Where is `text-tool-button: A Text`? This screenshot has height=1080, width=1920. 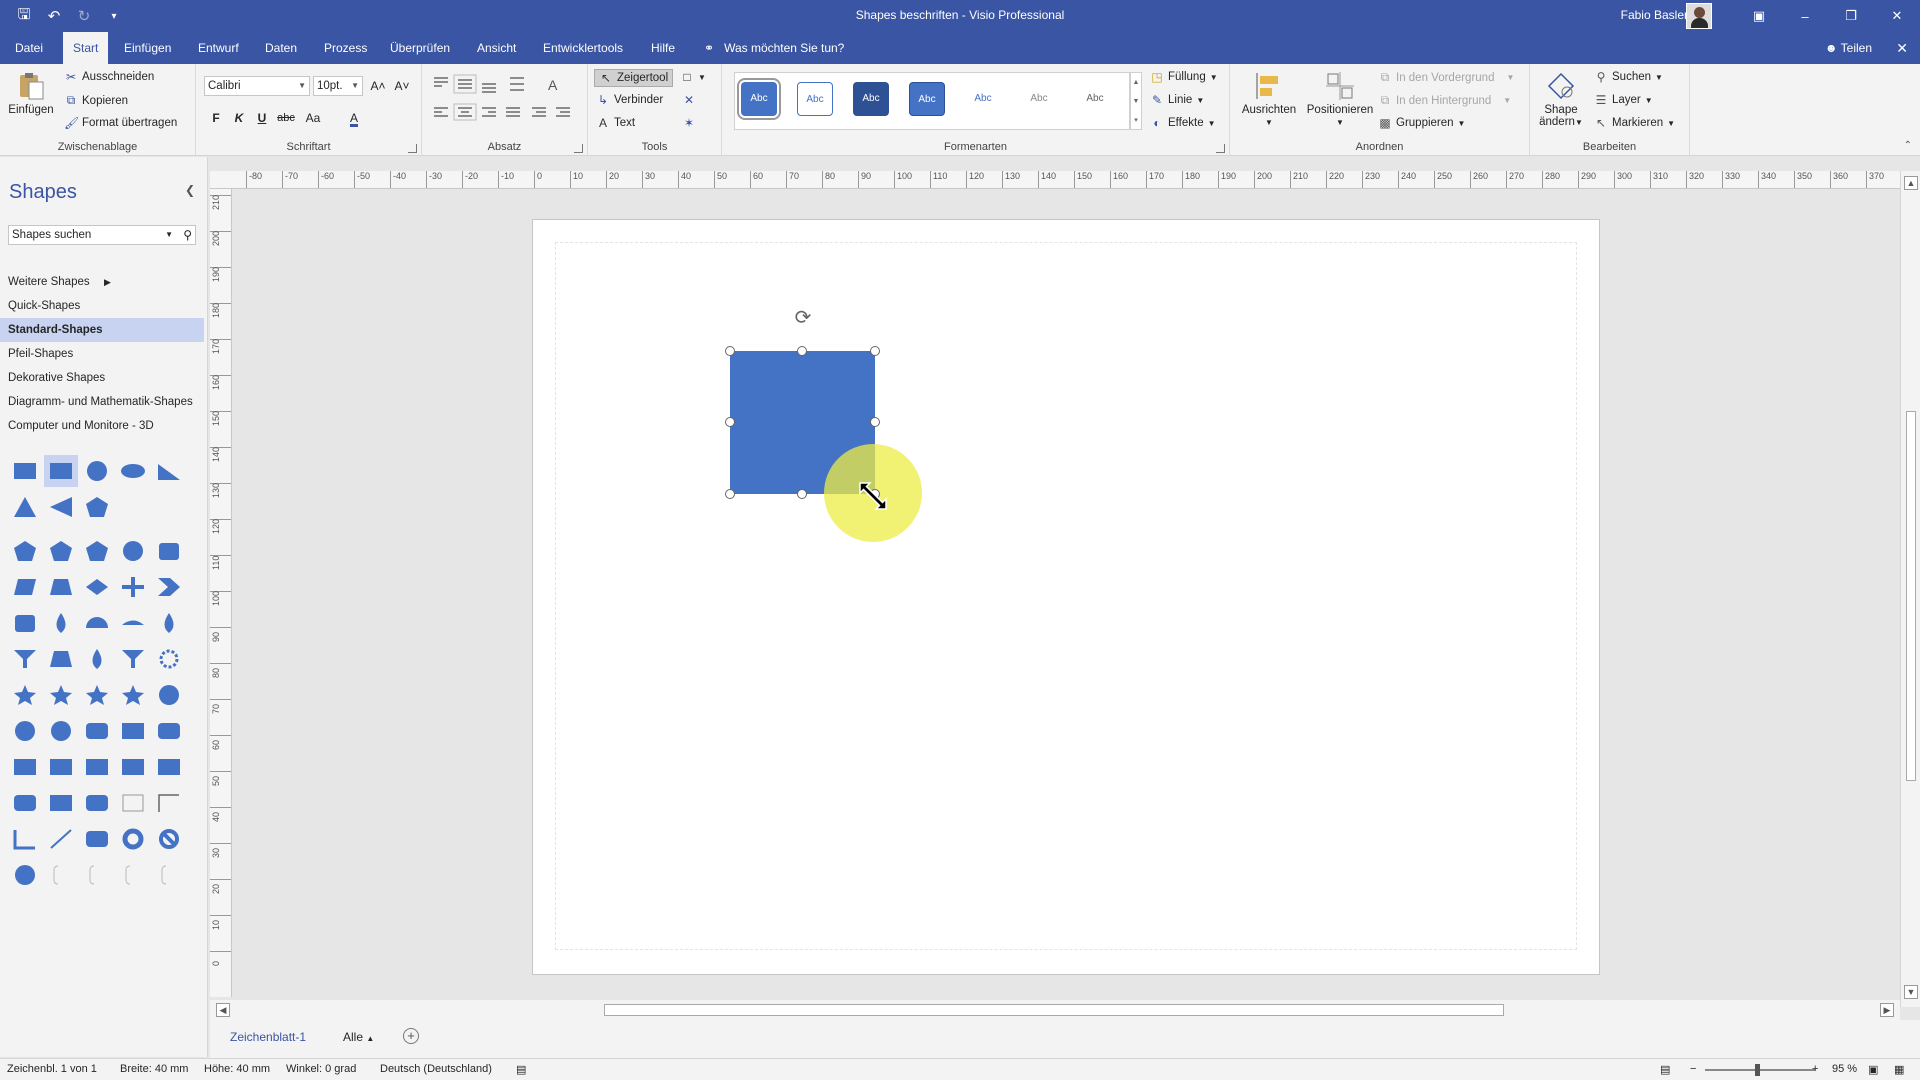
text-tool-button: A Text is located at coordinates (615, 123).